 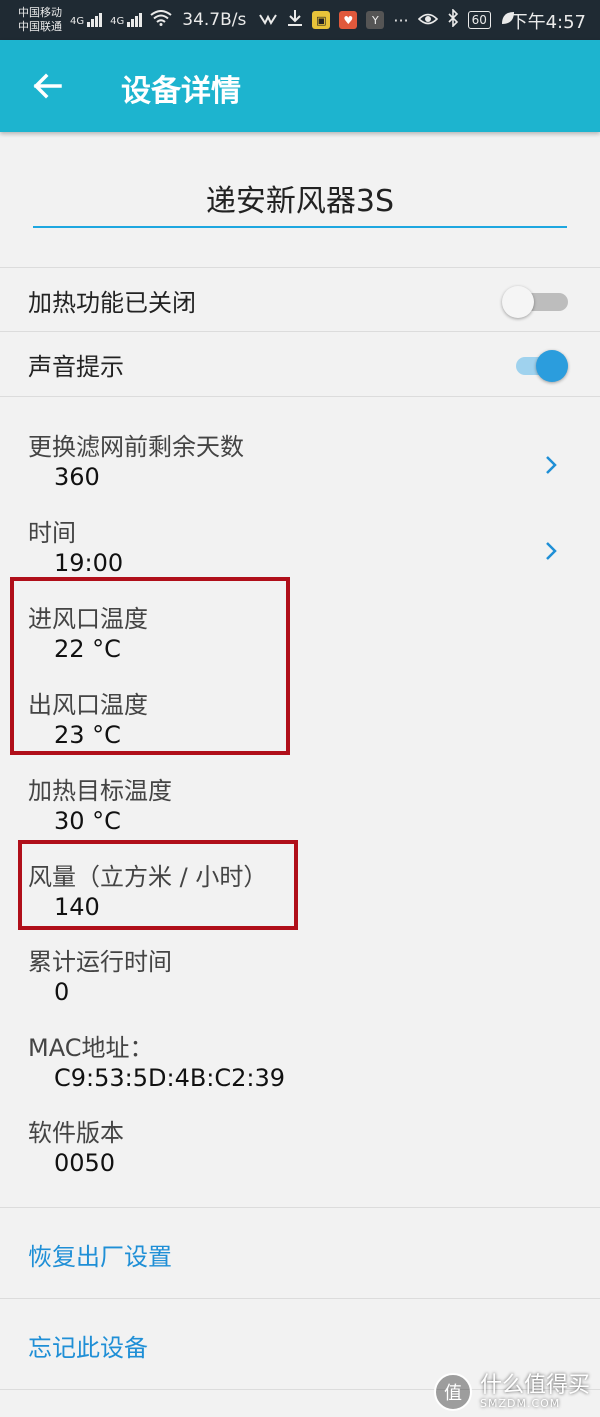 What do you see at coordinates (321, 20) in the screenshot?
I see `app-icon-yellow: ▣` at bounding box center [321, 20].